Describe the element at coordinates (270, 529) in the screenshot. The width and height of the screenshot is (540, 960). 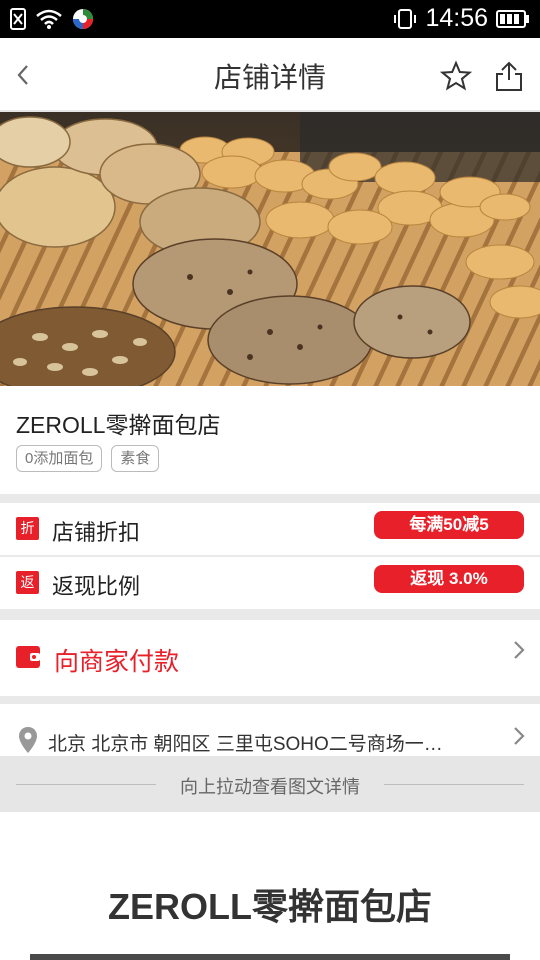
I see `discount-row: 折 店铺折扣 每满50减5` at that location.